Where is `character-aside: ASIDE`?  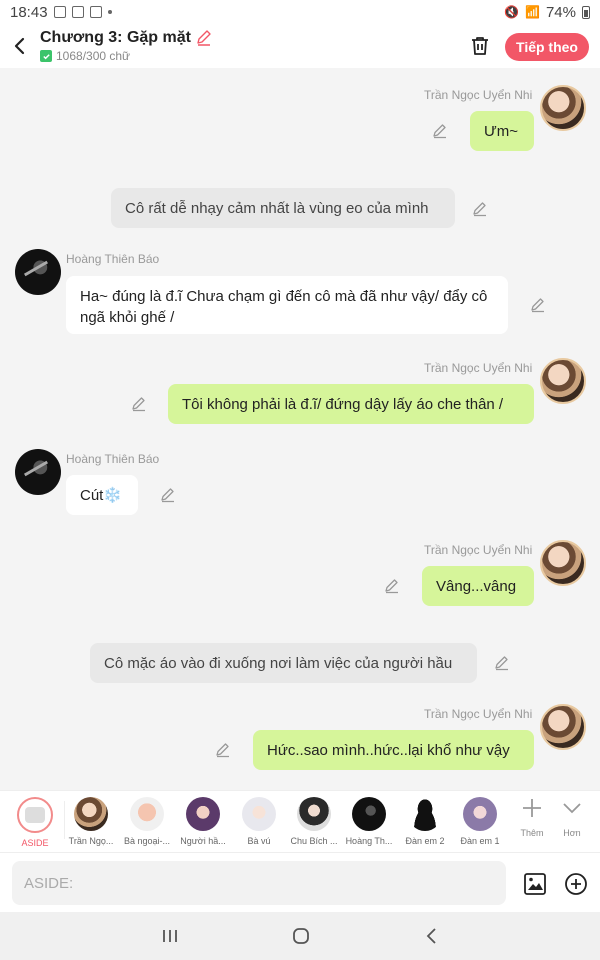
character-aside: ASIDE is located at coordinates (35, 822).